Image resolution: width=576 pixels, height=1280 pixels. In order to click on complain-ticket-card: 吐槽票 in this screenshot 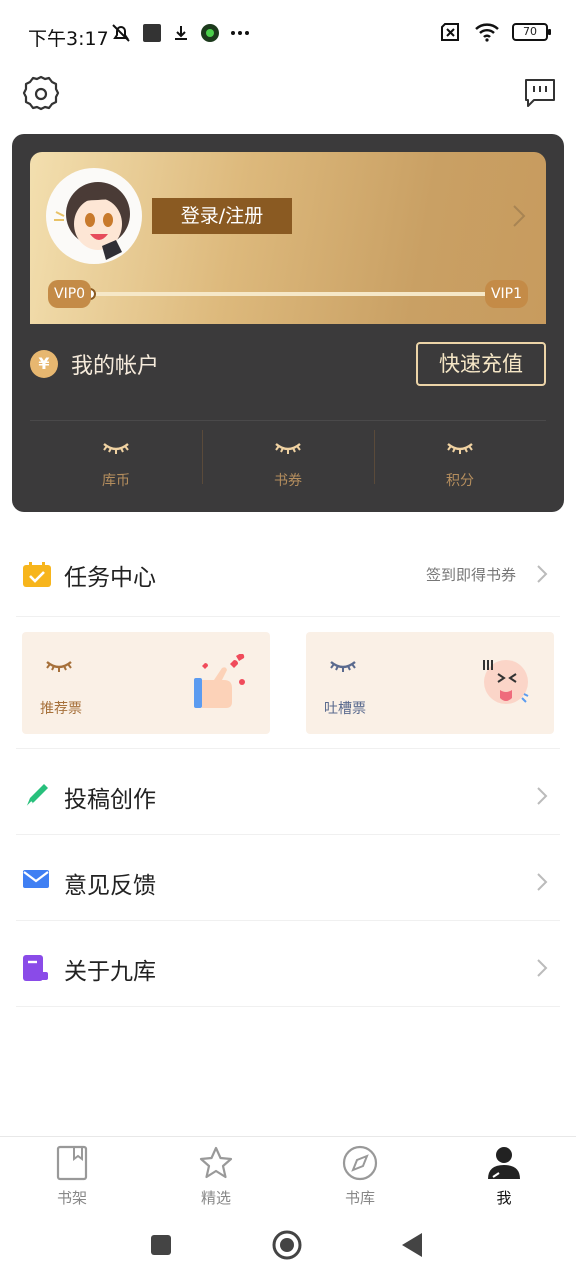, I will do `click(430, 683)`.